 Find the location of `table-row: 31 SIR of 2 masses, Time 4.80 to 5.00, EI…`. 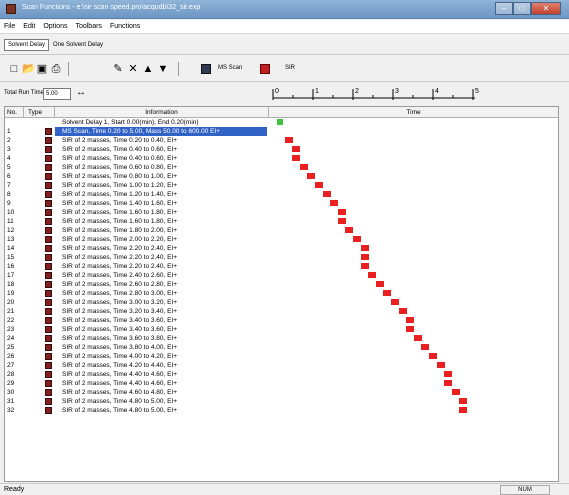

table-row: 31 SIR of 2 masses, Time 4.80 to 5.00, EI… is located at coordinates (281, 401).